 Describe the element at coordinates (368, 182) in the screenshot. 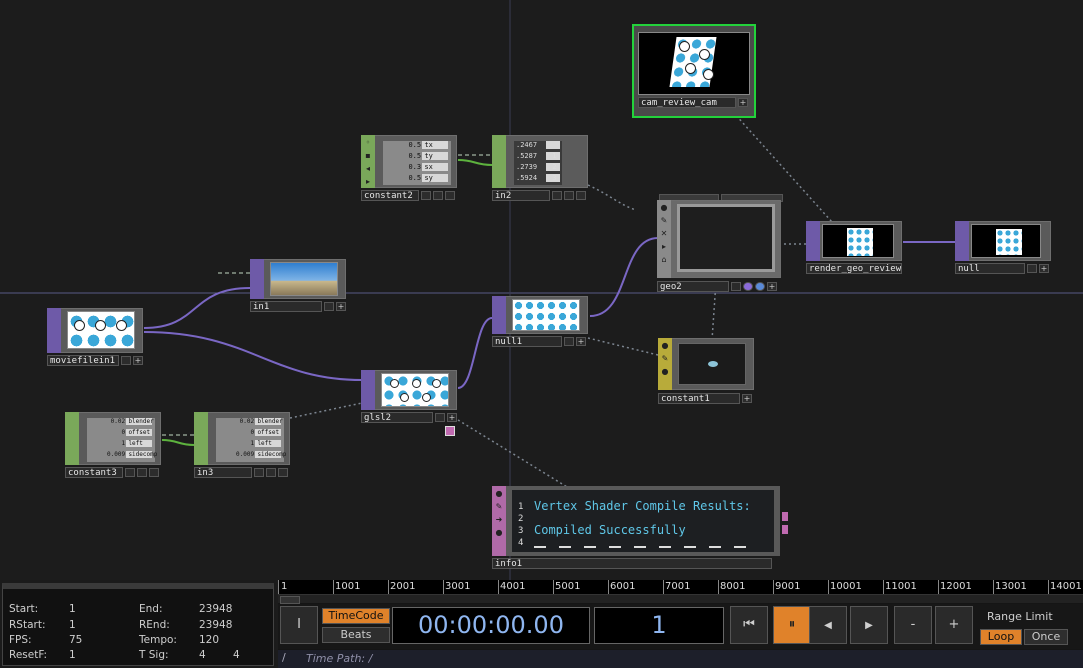

I see `render-icon: ▸` at that location.